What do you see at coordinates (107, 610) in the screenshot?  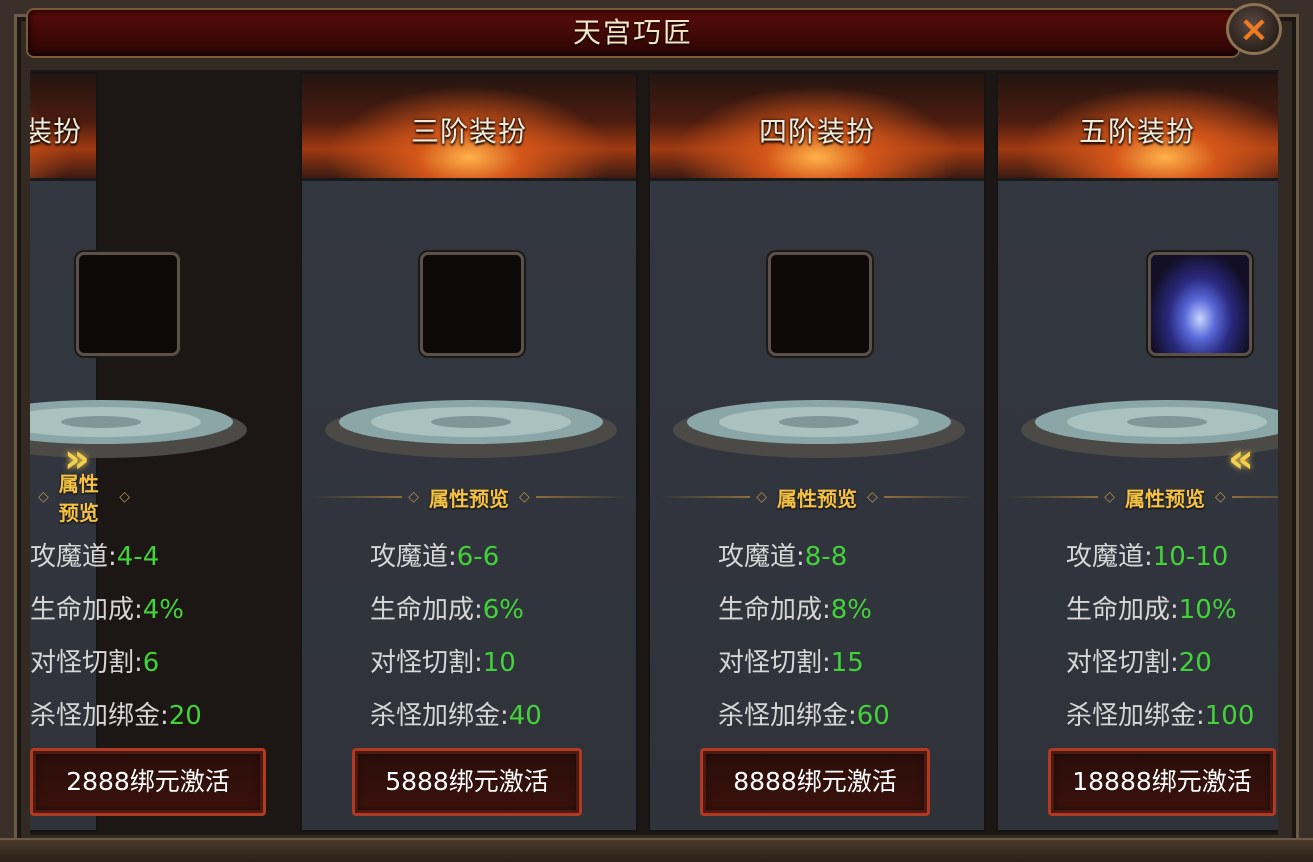 I see `stat-hp-bonus: 生命加成:4%` at bounding box center [107, 610].